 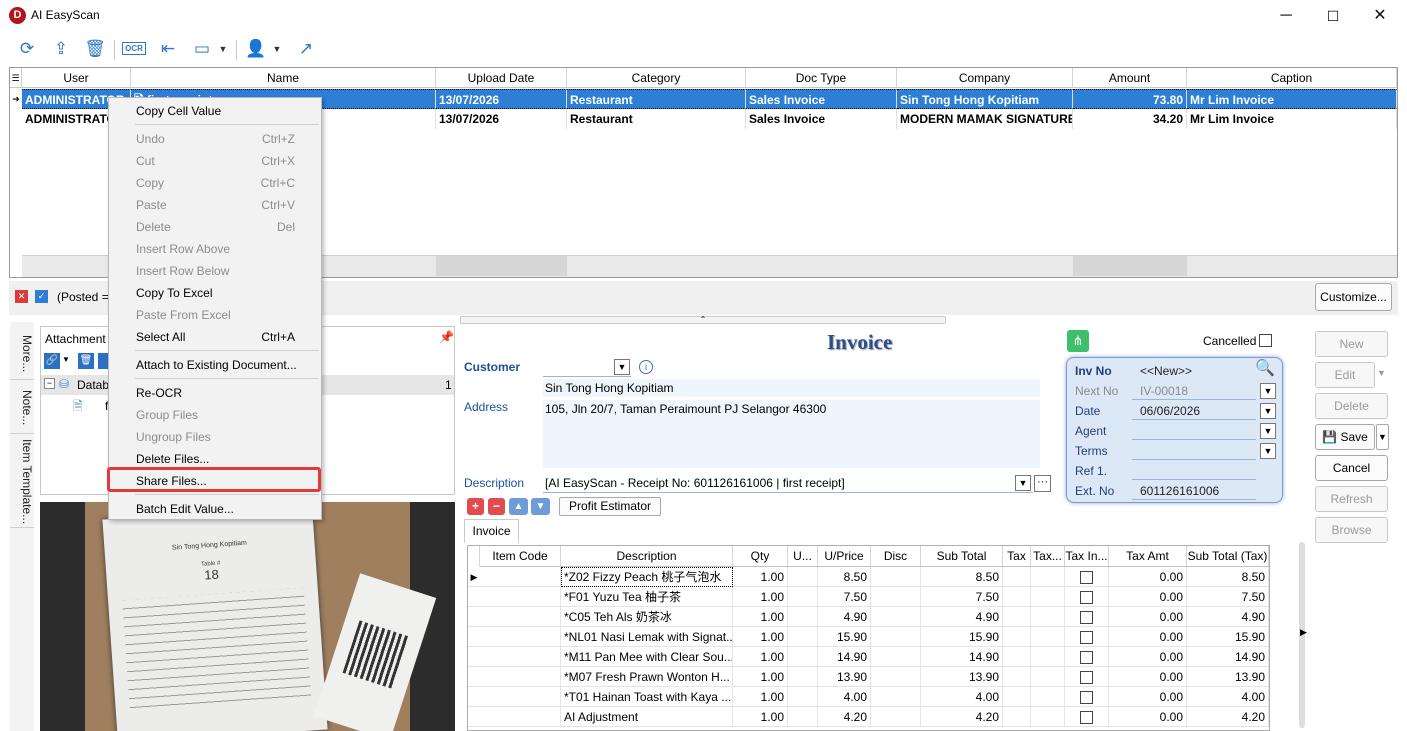 I want to click on col-tax-amt: Tax Amt, so click(x=1148, y=556).